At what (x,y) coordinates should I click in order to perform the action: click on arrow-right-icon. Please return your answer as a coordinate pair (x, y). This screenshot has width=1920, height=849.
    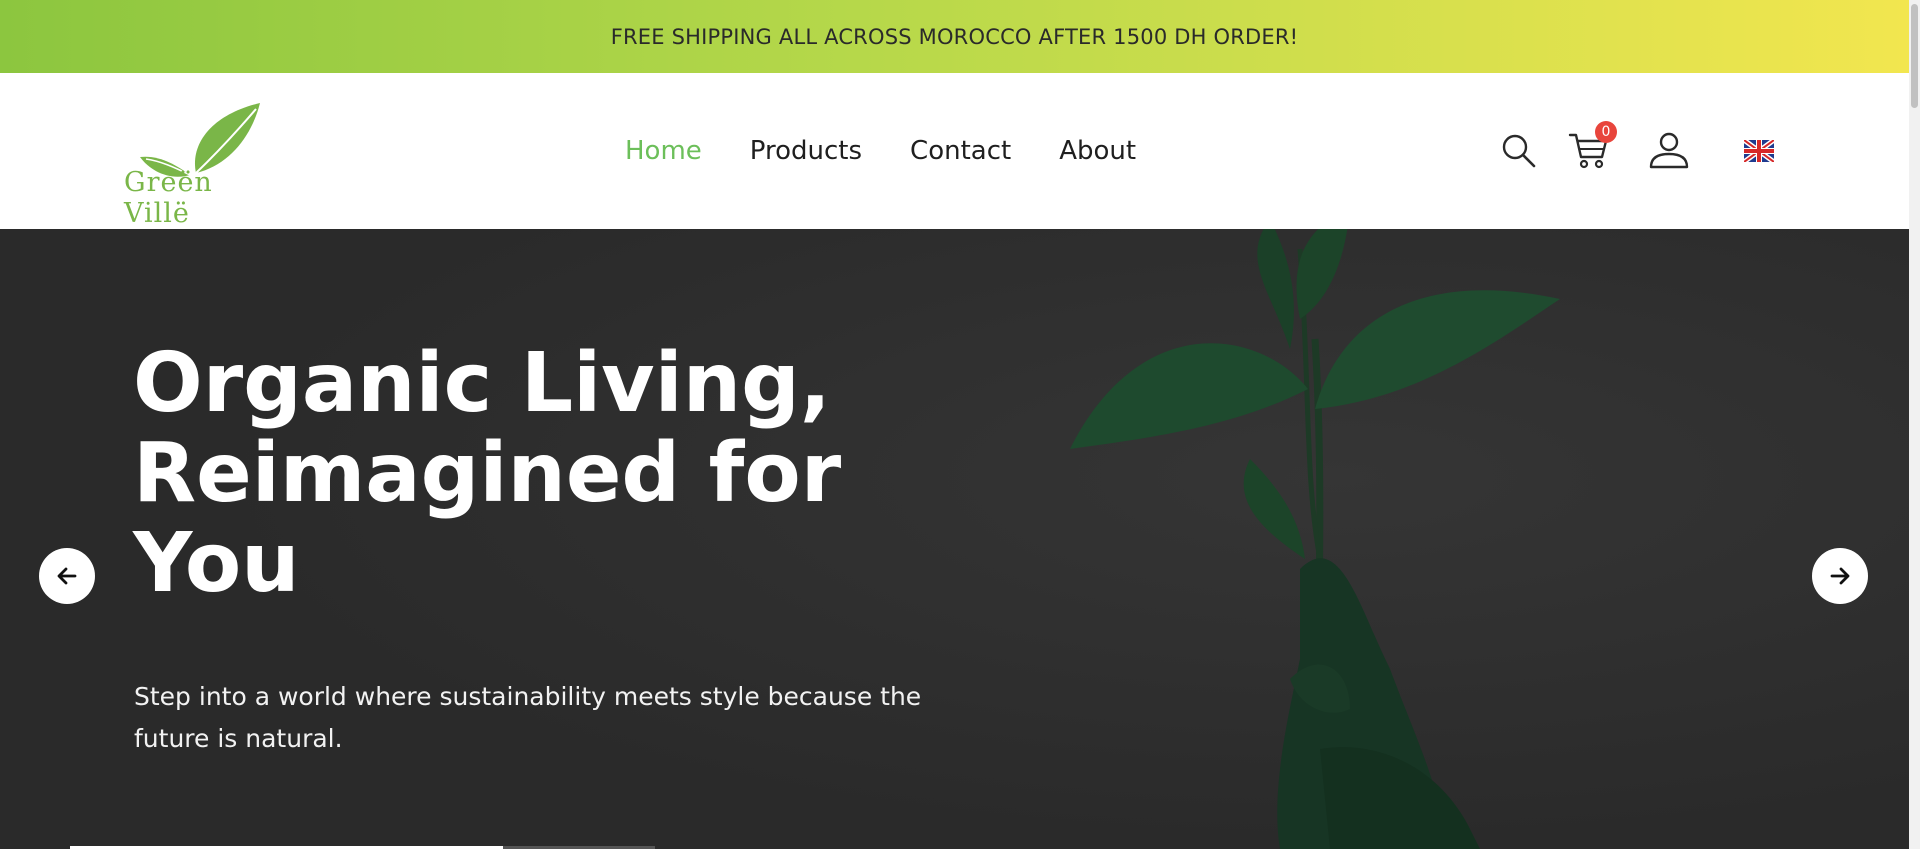
    Looking at the image, I should click on (1840, 576).